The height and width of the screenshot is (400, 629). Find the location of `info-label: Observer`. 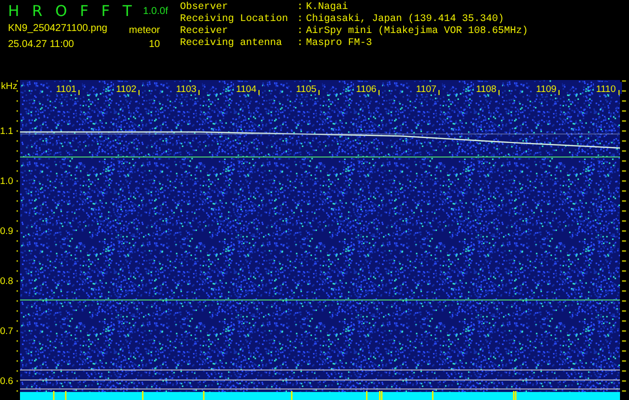

info-label: Observer is located at coordinates (205, 8).